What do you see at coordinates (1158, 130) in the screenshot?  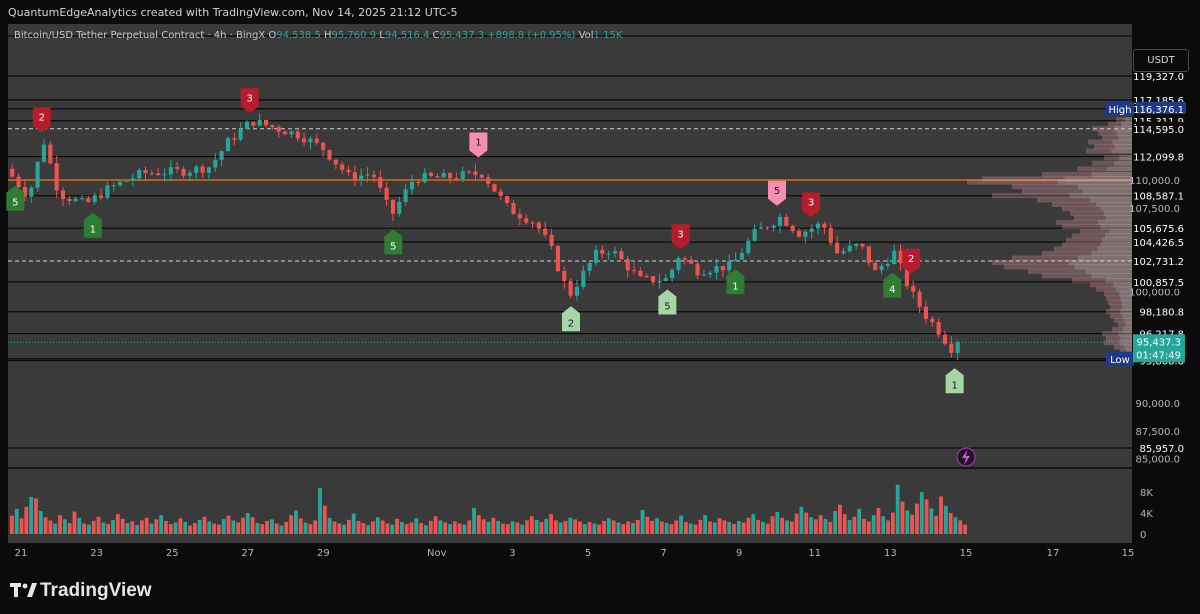 I see `price-level-label: 114,595.0` at bounding box center [1158, 130].